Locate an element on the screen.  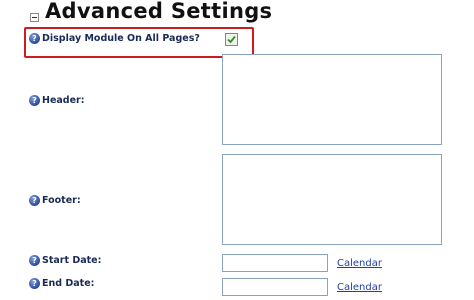
display-all-row: ? Display Module On All Pages? is located at coordinates (114, 38).